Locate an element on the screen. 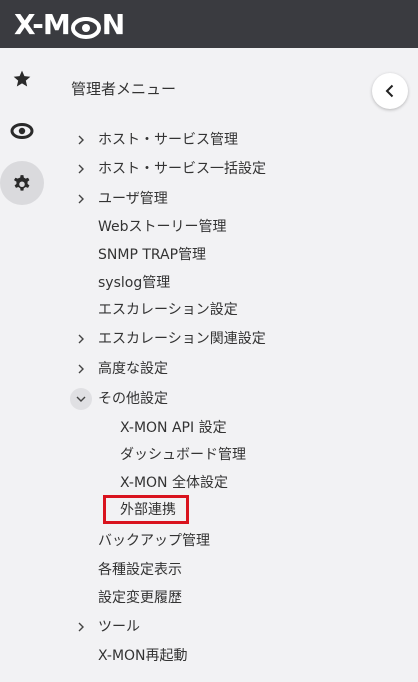 The height and width of the screenshot is (682, 418). top-bar: X-M N is located at coordinates (209, 24).